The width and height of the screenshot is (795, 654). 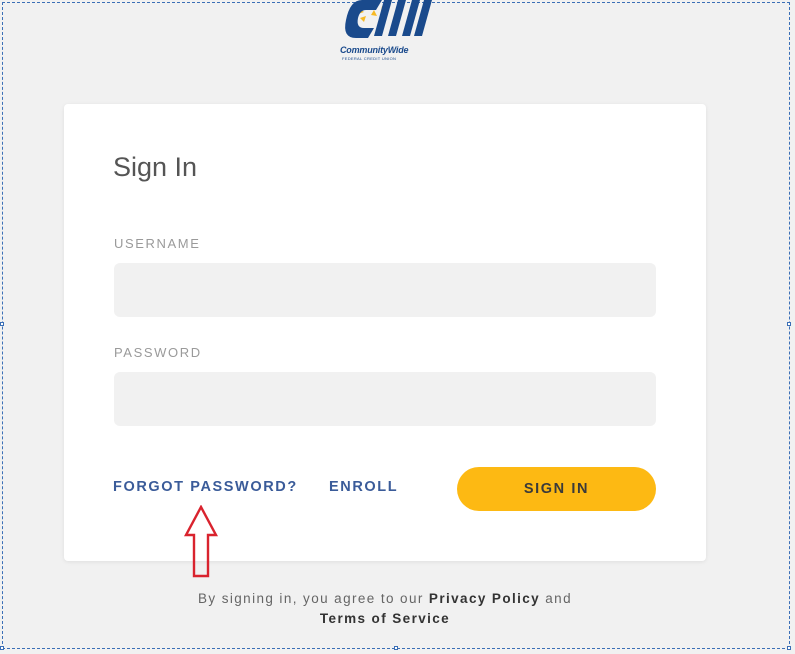 What do you see at coordinates (158, 352) in the screenshot?
I see `password-label: PASSWORD` at bounding box center [158, 352].